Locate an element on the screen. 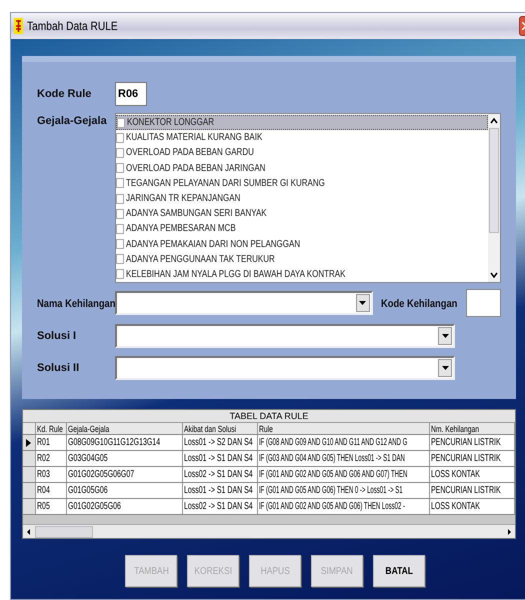 This screenshot has height=600, width=525. column-header: Kd. Rule is located at coordinates (51, 428).